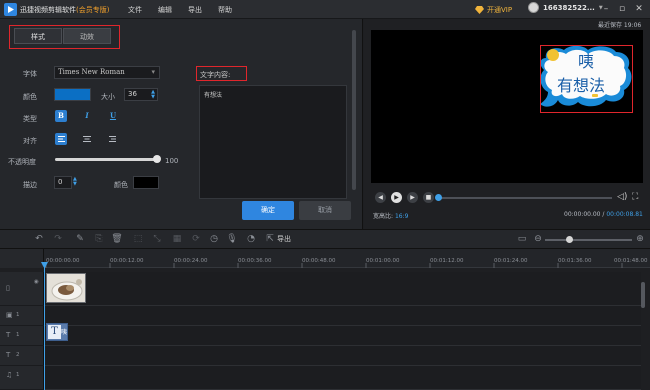 The height and width of the screenshot is (390, 650). What do you see at coordinates (606, 9) in the screenshot?
I see `minimize-icon: –` at bounding box center [606, 9].